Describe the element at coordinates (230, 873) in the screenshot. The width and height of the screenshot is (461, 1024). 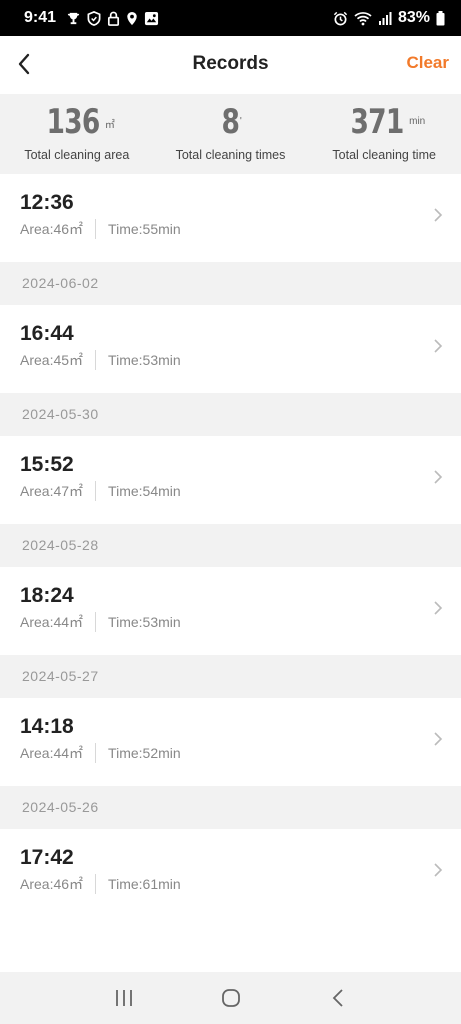
I see `record-item: 17:42 Area:46㎡ Time:61min` at that location.